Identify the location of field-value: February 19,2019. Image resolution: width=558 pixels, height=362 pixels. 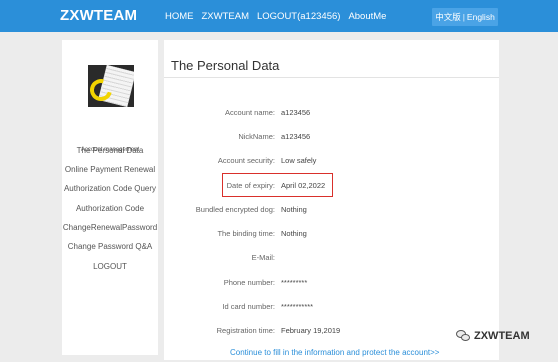
(311, 330).